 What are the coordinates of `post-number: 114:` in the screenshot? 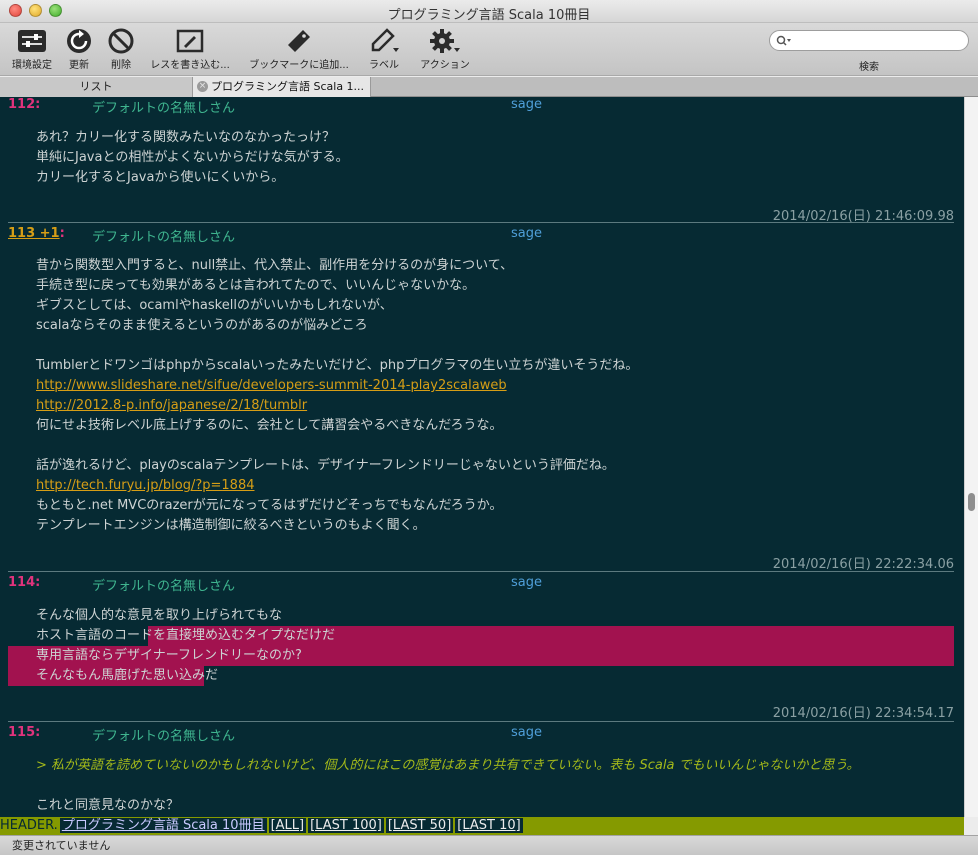 It's located at (24, 582).